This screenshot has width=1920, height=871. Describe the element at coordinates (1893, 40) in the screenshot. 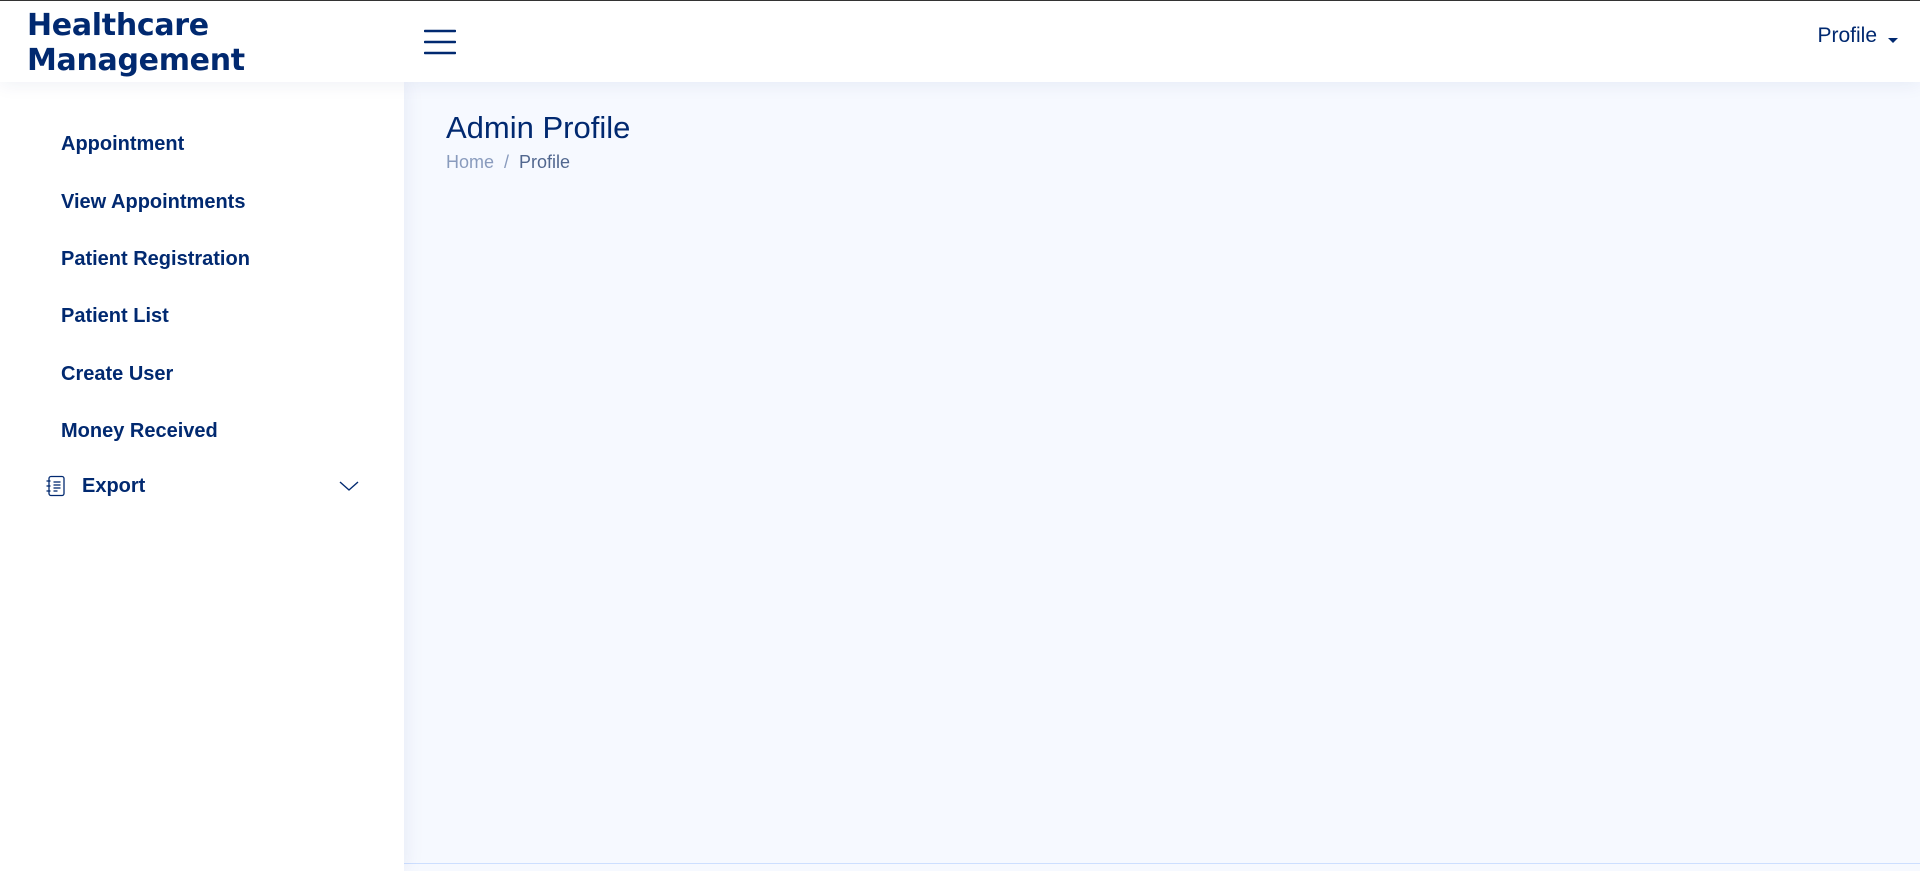

I see `caret-down-icon` at that location.